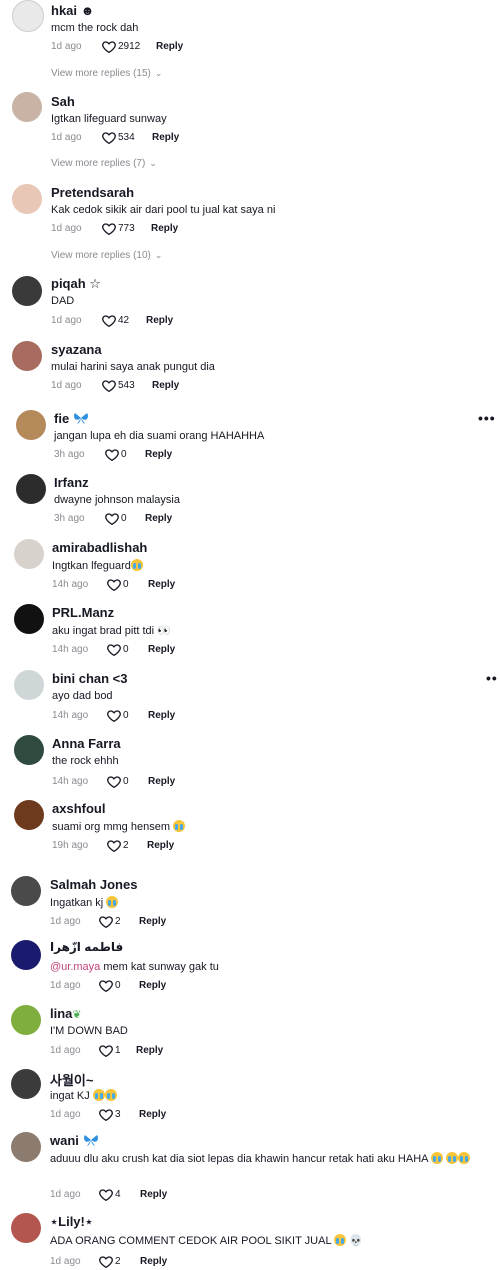 Image resolution: width=500 pixels, height=1270 pixels. What do you see at coordinates (72, 10) in the screenshot?
I see `comment-author: hkai ☻` at bounding box center [72, 10].